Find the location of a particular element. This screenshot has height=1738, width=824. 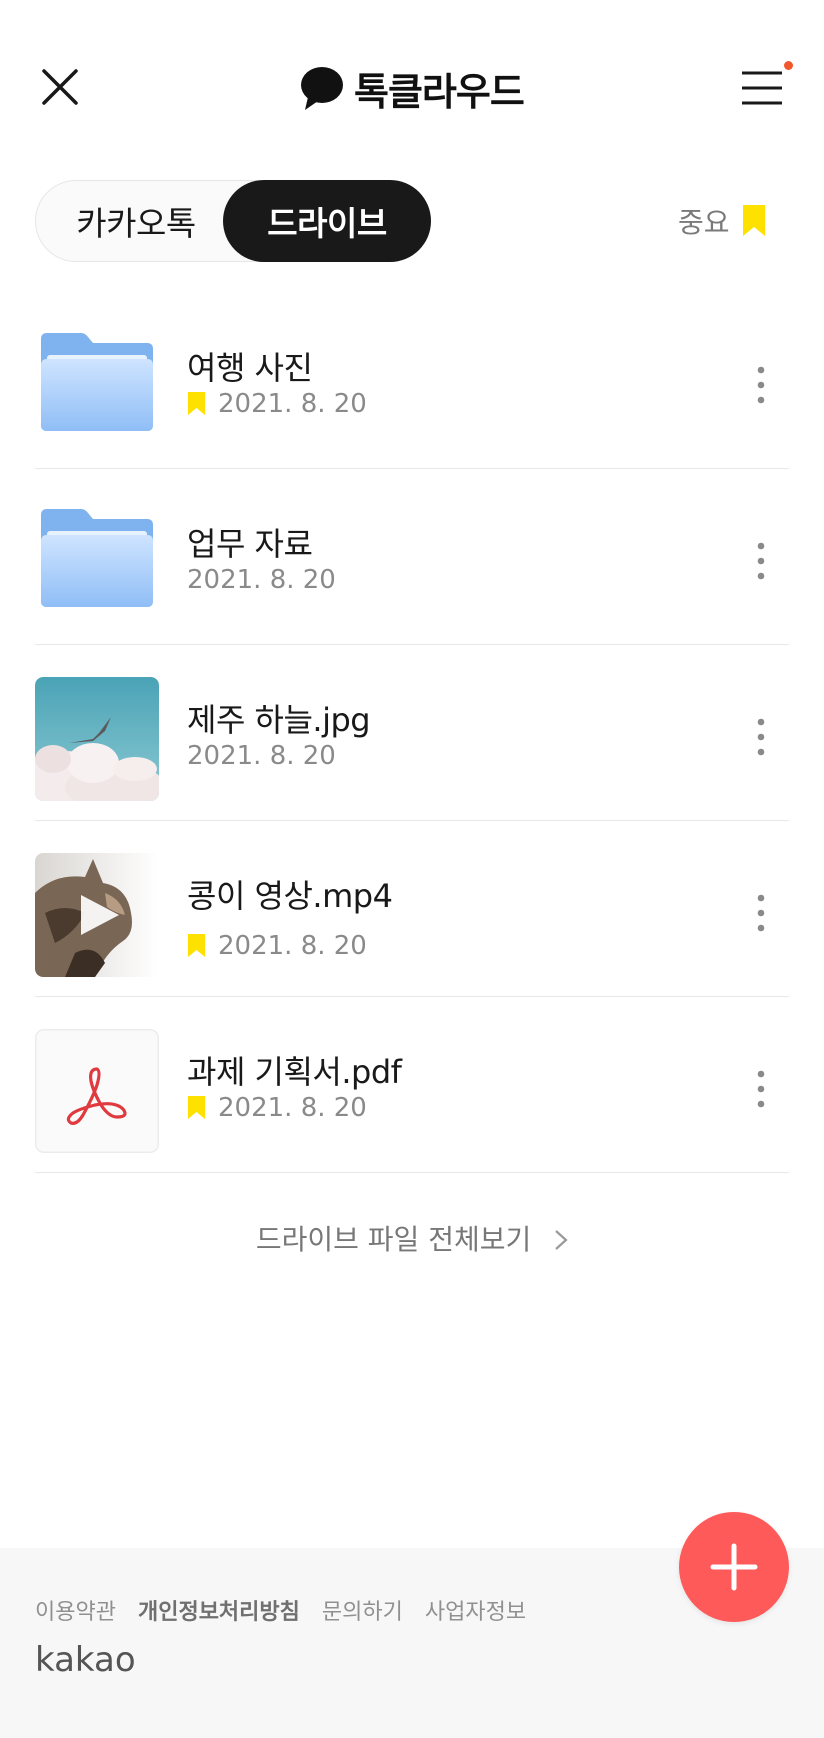

footer-links: 이용약관 개인정보처리방침 문의하기 사업자정보 is located at coordinates (291, 1610).